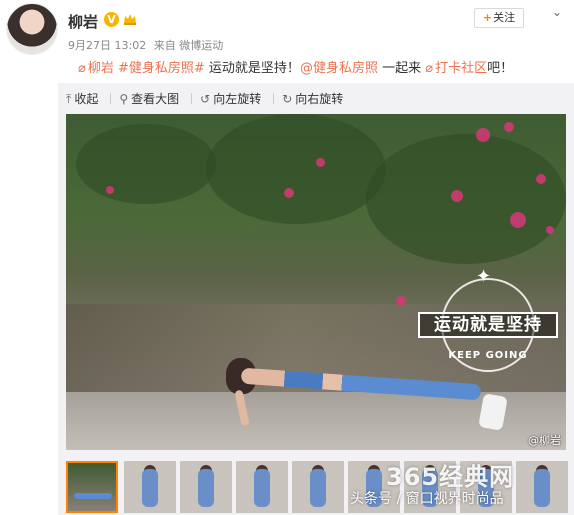  Describe the element at coordinates (287, 99) in the screenshot. I see `rotate-right-icon: ↻` at that location.